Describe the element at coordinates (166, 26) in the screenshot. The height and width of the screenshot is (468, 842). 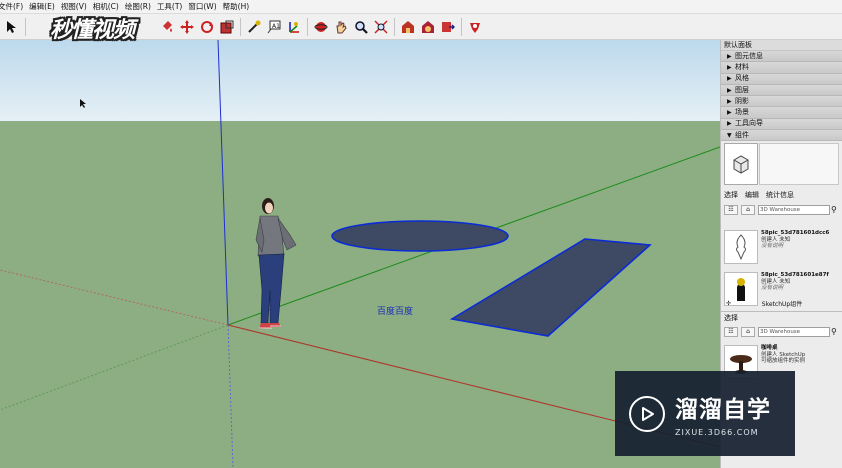
I see `paint-bucket-icon` at that location.